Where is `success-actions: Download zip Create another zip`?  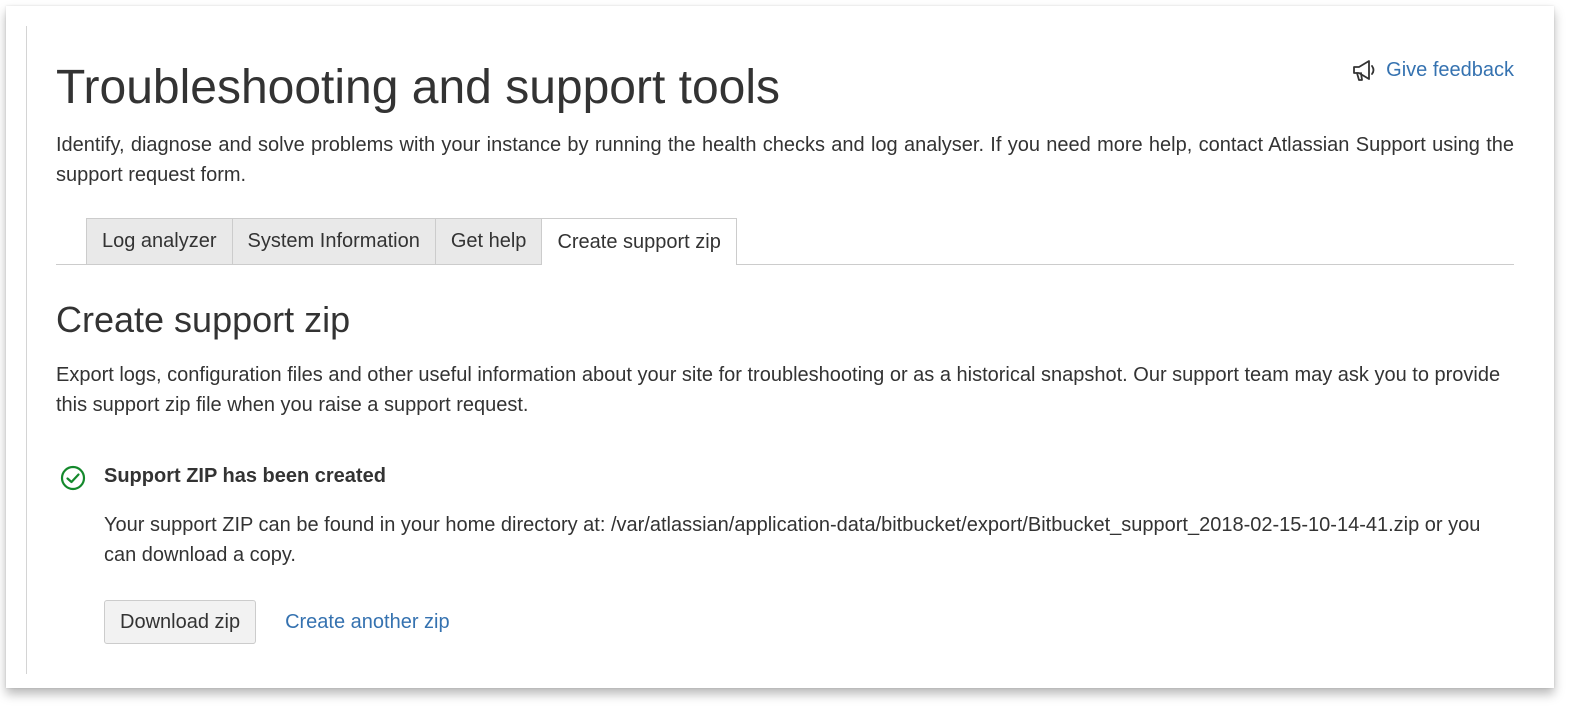 success-actions: Download zip Create another zip is located at coordinates (277, 622).